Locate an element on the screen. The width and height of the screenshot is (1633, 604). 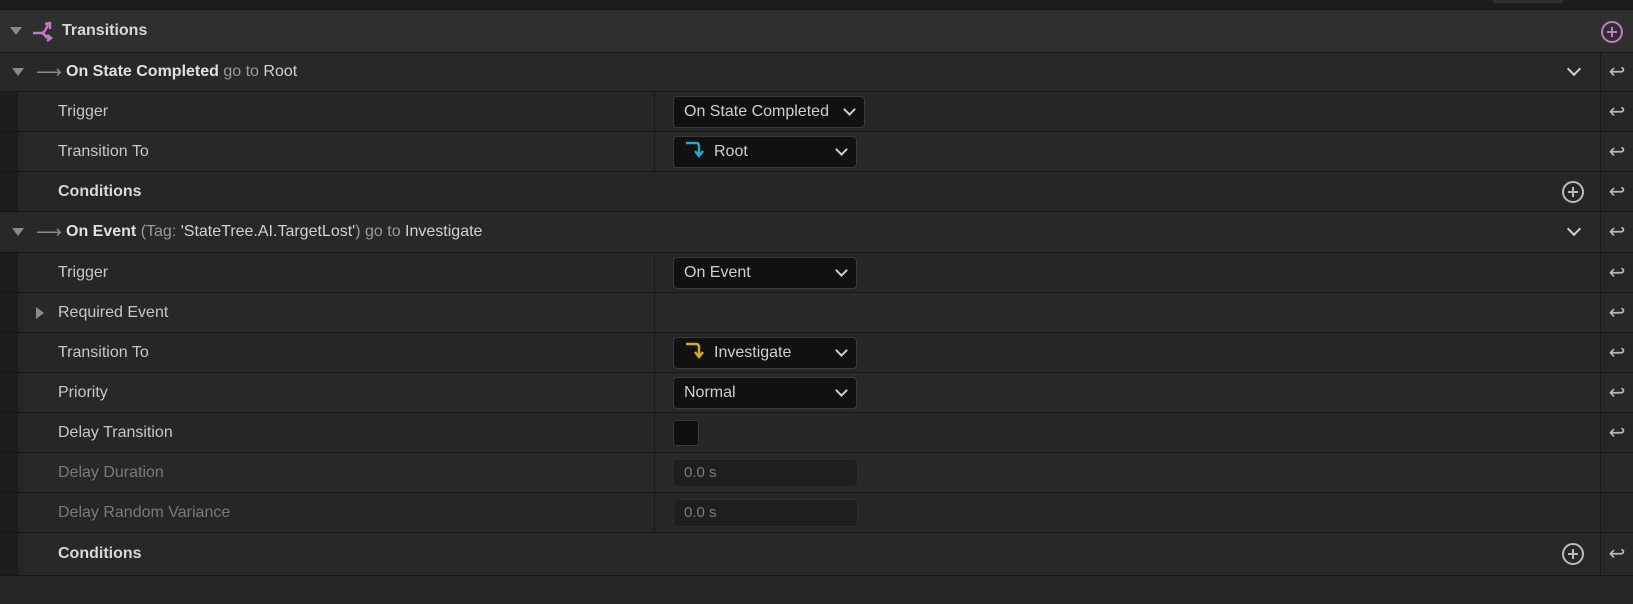
transition-2-trigger-row: Trigger On Event ↩ is located at coordinates (816, 273).